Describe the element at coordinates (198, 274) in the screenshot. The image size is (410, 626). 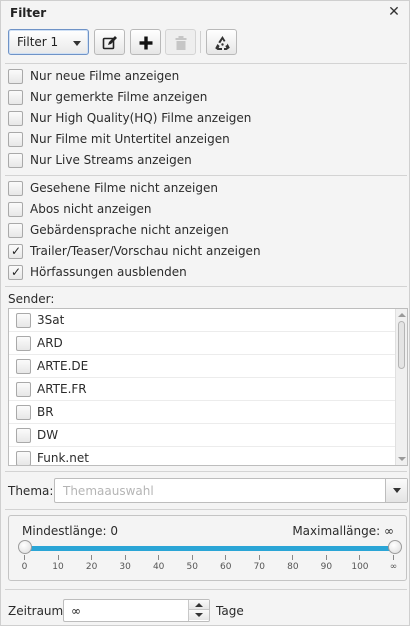
I see `check-hide-audiodescription: ✓ Hörfassungen ausblenden` at that location.